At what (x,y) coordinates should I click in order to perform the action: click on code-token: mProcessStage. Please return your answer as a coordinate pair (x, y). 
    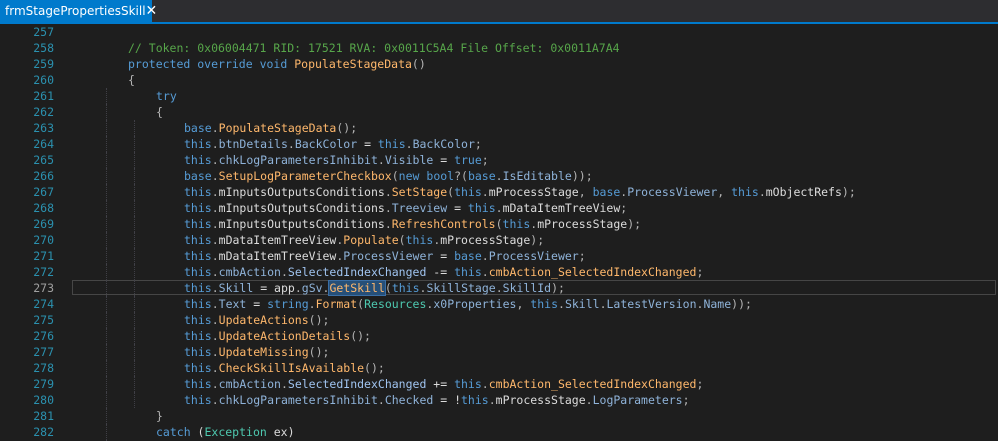
    Looking at the image, I should click on (582, 224).